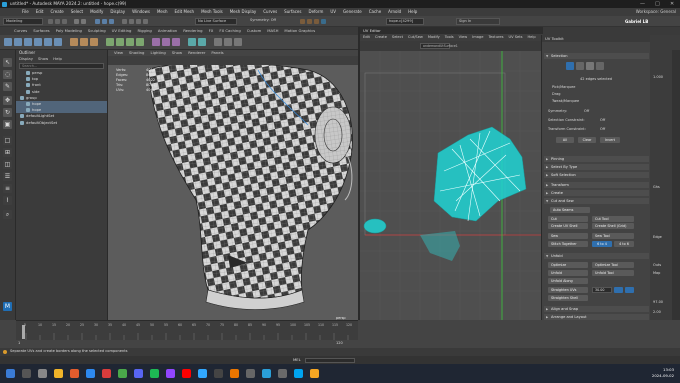 The height and width of the screenshot is (383, 680). I want to click on cut-button: Cut, so click(568, 219).